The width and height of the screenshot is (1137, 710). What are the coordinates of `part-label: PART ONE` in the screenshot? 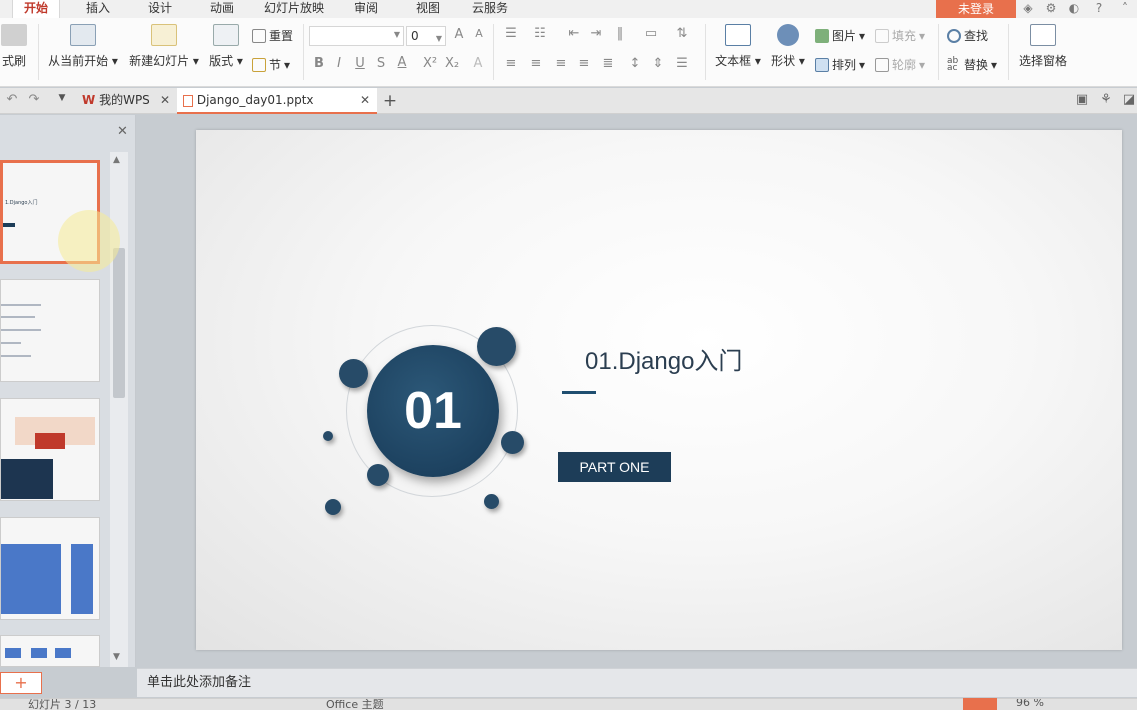 It's located at (614, 467).